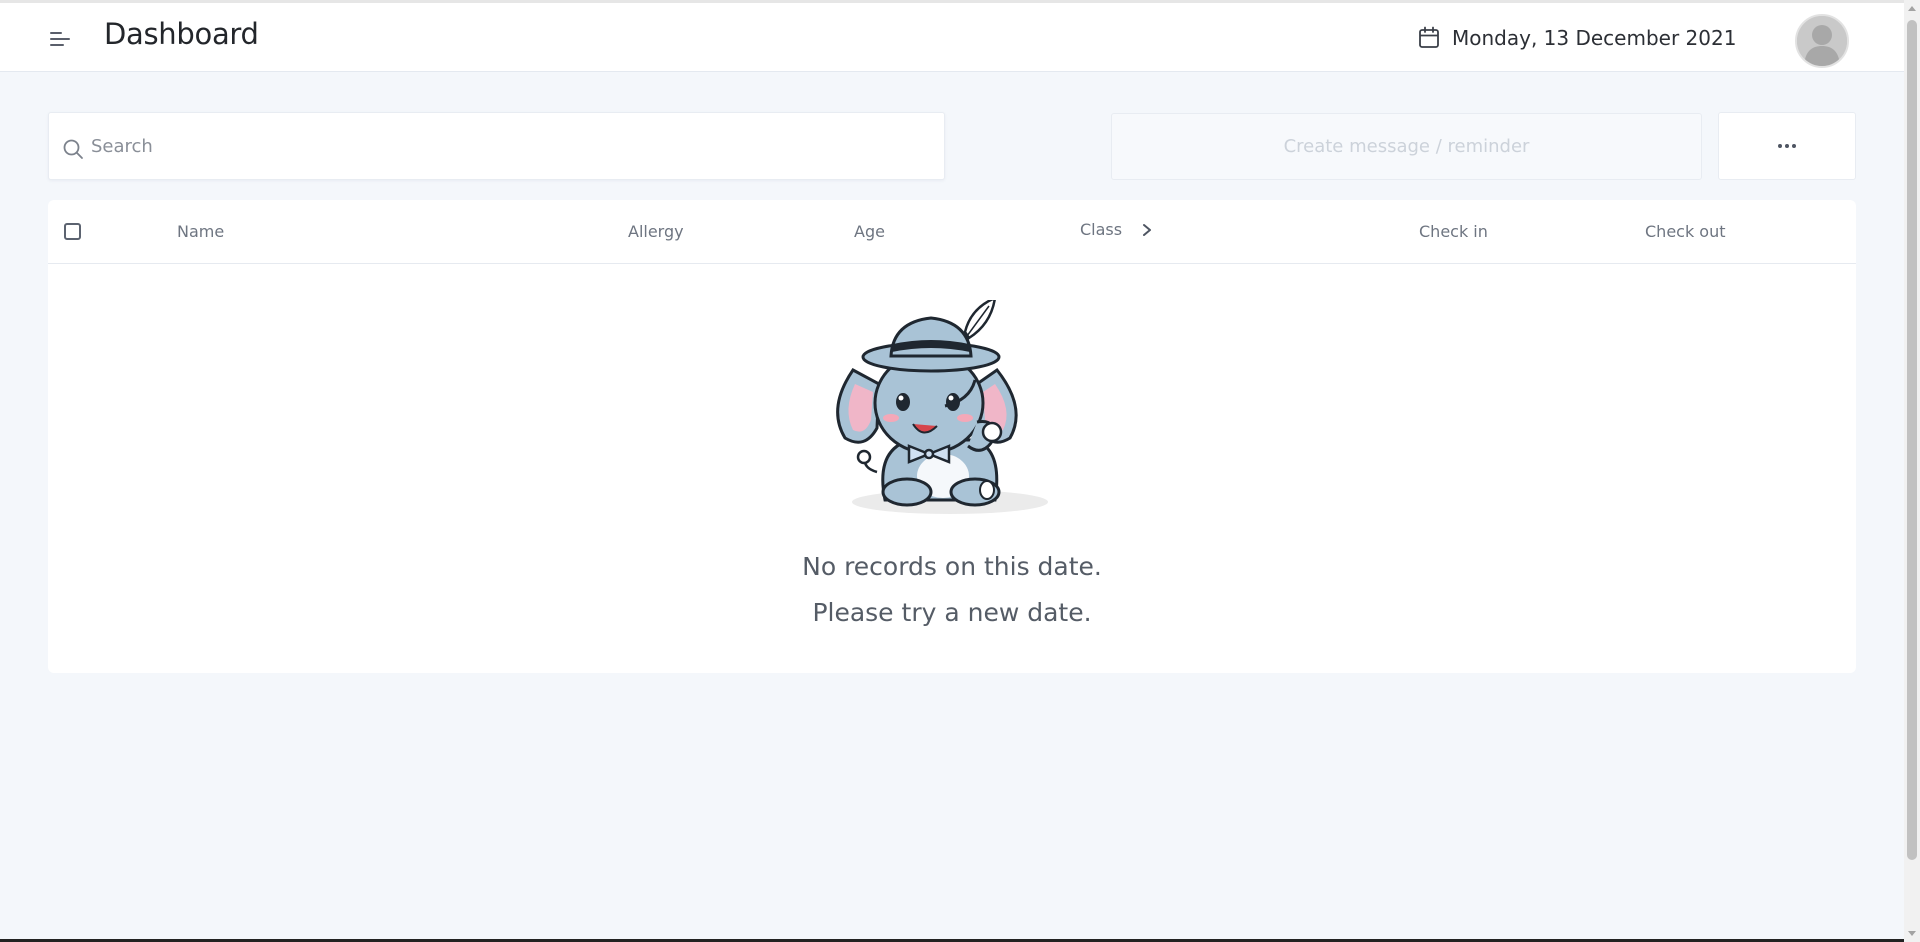  I want to click on menu-toggle-icon, so click(61, 40).